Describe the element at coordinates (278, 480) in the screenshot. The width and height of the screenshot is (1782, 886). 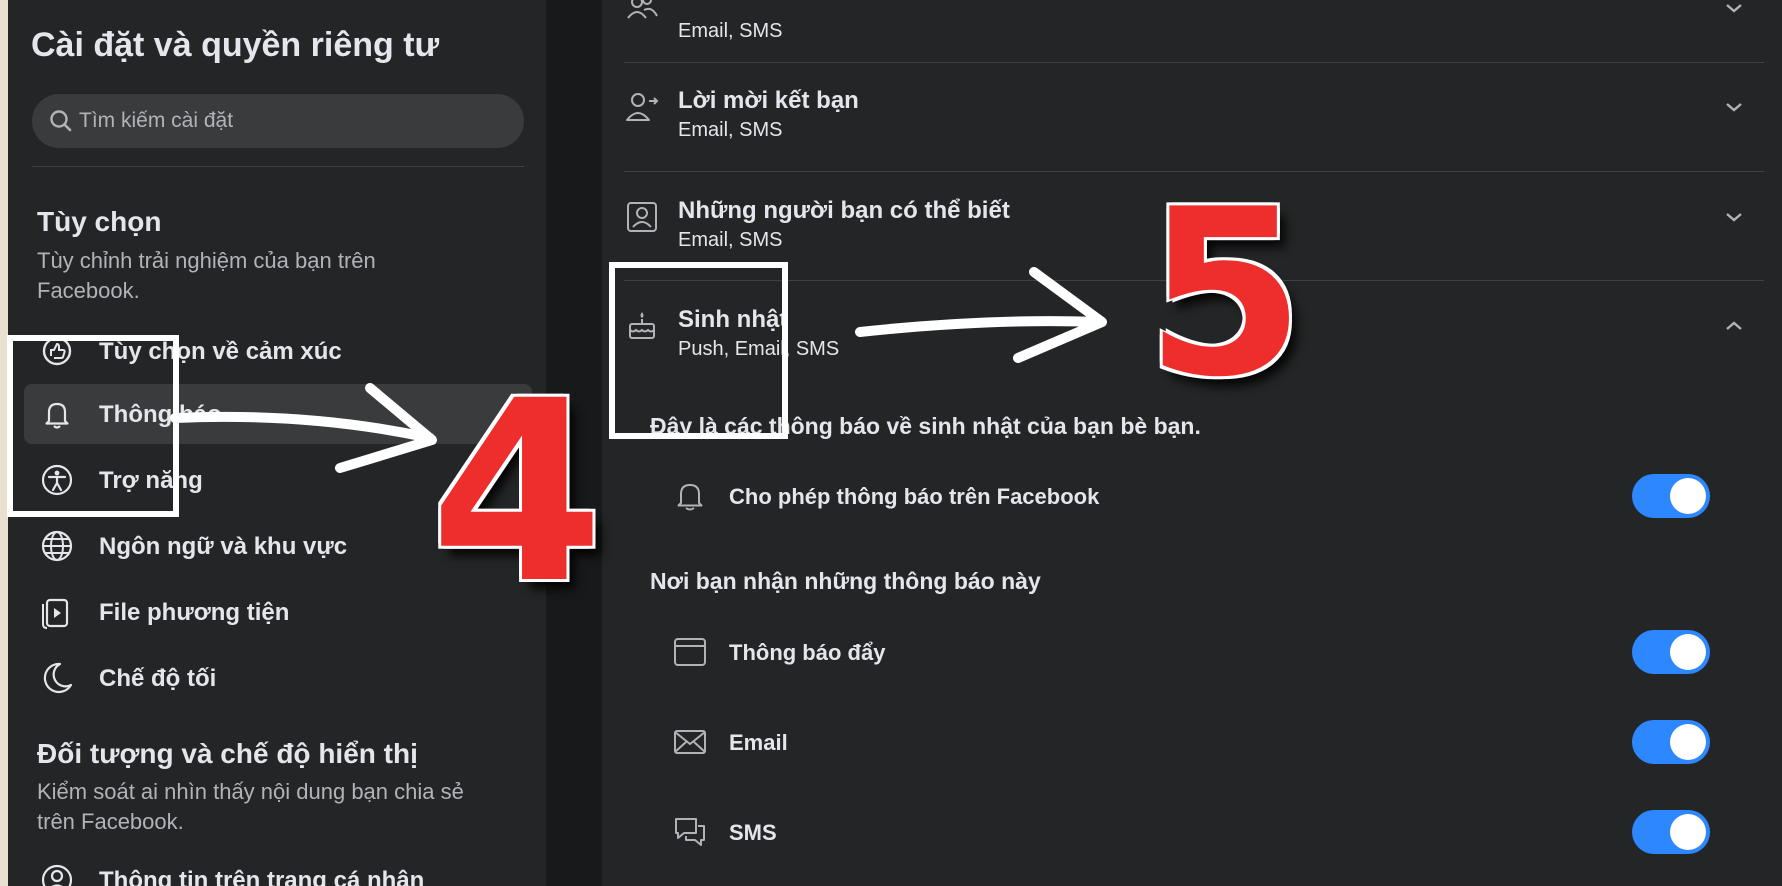
I see `sidebar-item-accessibility: Trợ năng` at that location.